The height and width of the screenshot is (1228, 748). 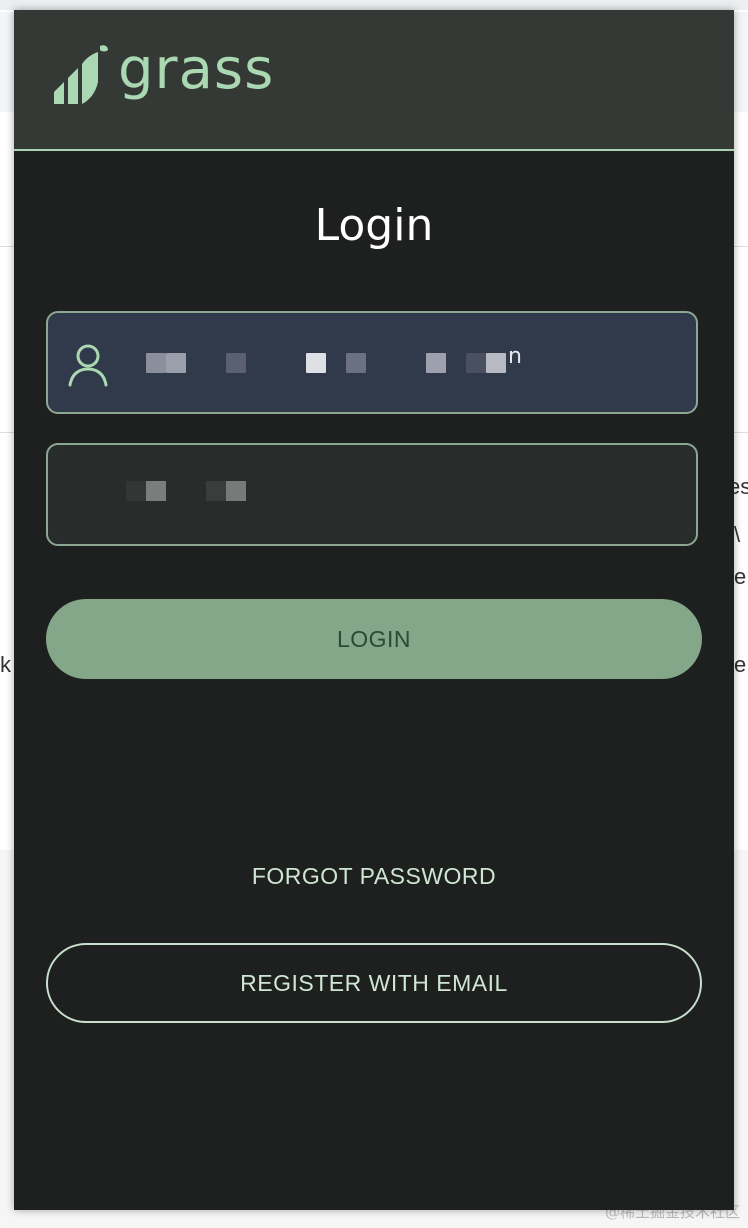 What do you see at coordinates (80, 74) in the screenshot?
I see `grass-logo-icon` at bounding box center [80, 74].